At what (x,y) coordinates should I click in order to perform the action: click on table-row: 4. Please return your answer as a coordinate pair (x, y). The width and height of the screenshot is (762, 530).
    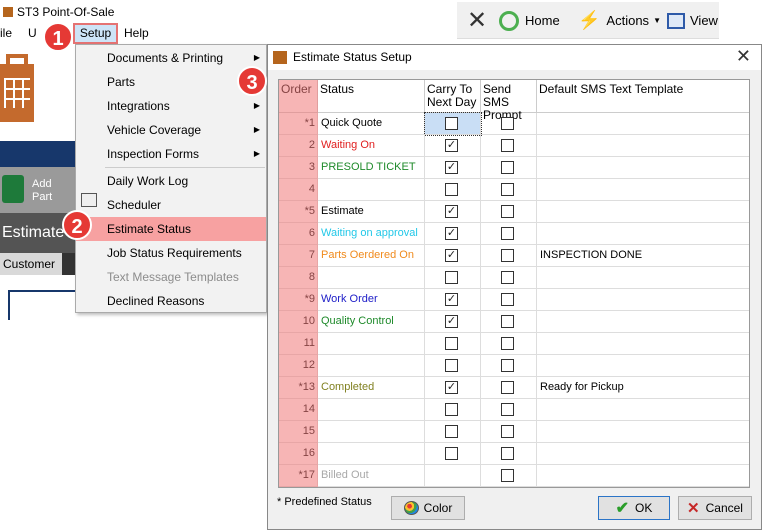
    Looking at the image, I should click on (514, 190).